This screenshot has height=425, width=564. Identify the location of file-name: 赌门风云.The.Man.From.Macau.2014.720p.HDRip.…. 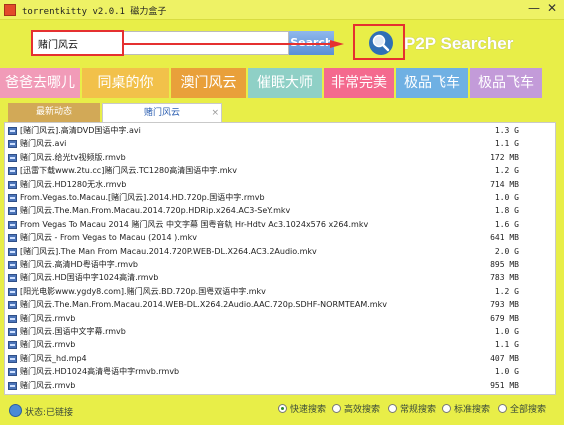
(155, 211).